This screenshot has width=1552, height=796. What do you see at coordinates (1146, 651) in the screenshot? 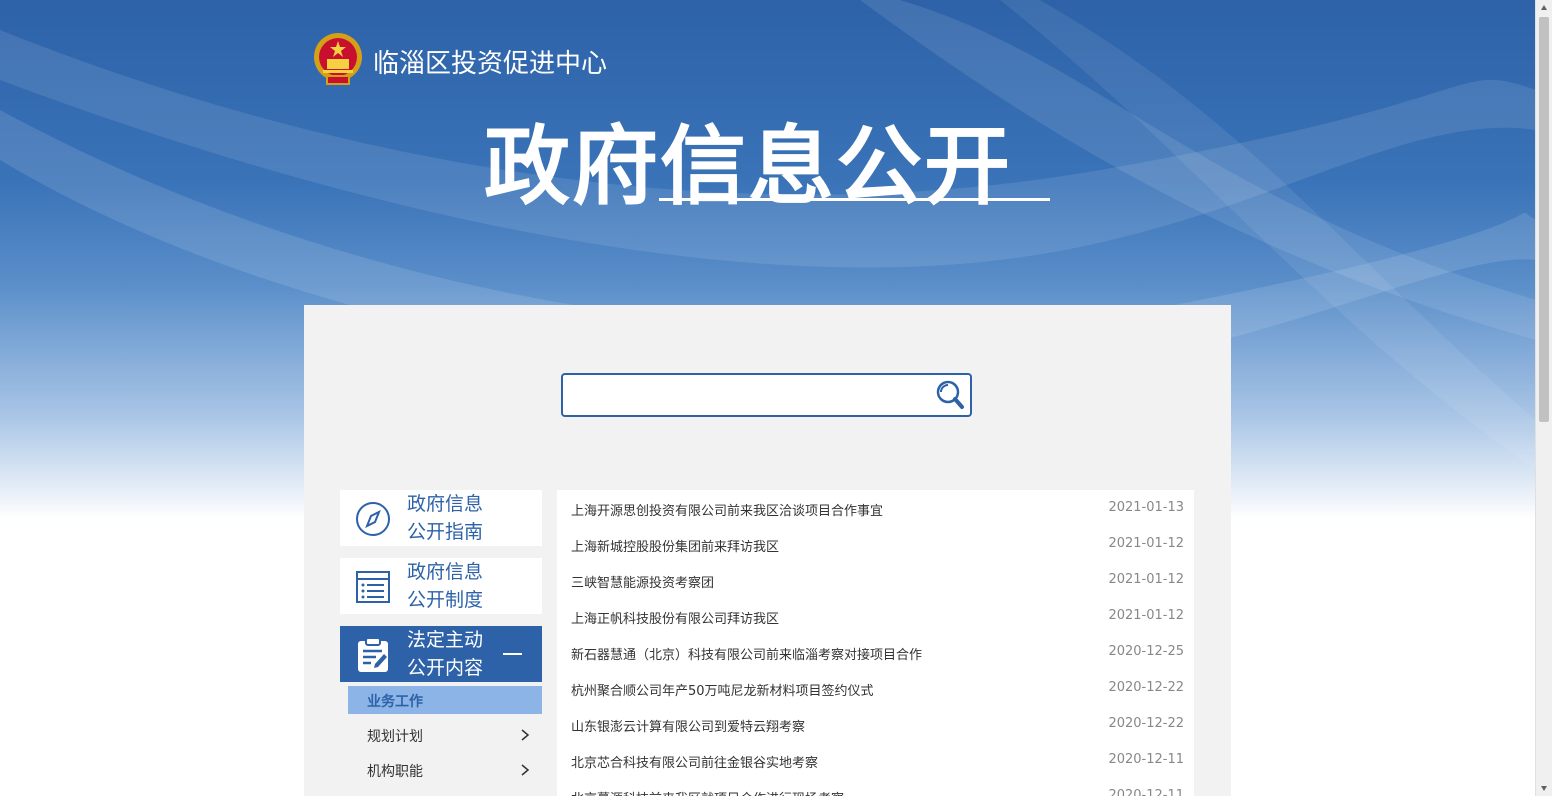
I see `news-date: 2020-12-25` at bounding box center [1146, 651].